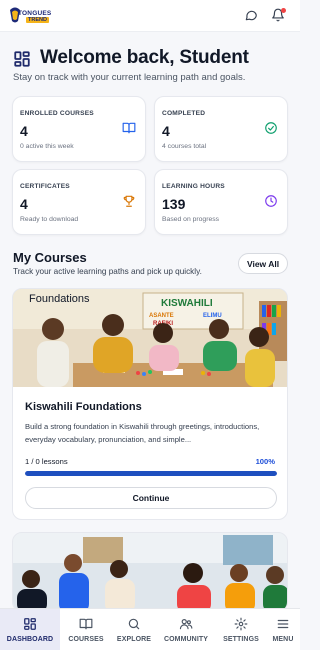 The image size is (320, 650). Describe the element at coordinates (150, 16) in the screenshot. I see `top-bar: TONGUES TREND` at that location.